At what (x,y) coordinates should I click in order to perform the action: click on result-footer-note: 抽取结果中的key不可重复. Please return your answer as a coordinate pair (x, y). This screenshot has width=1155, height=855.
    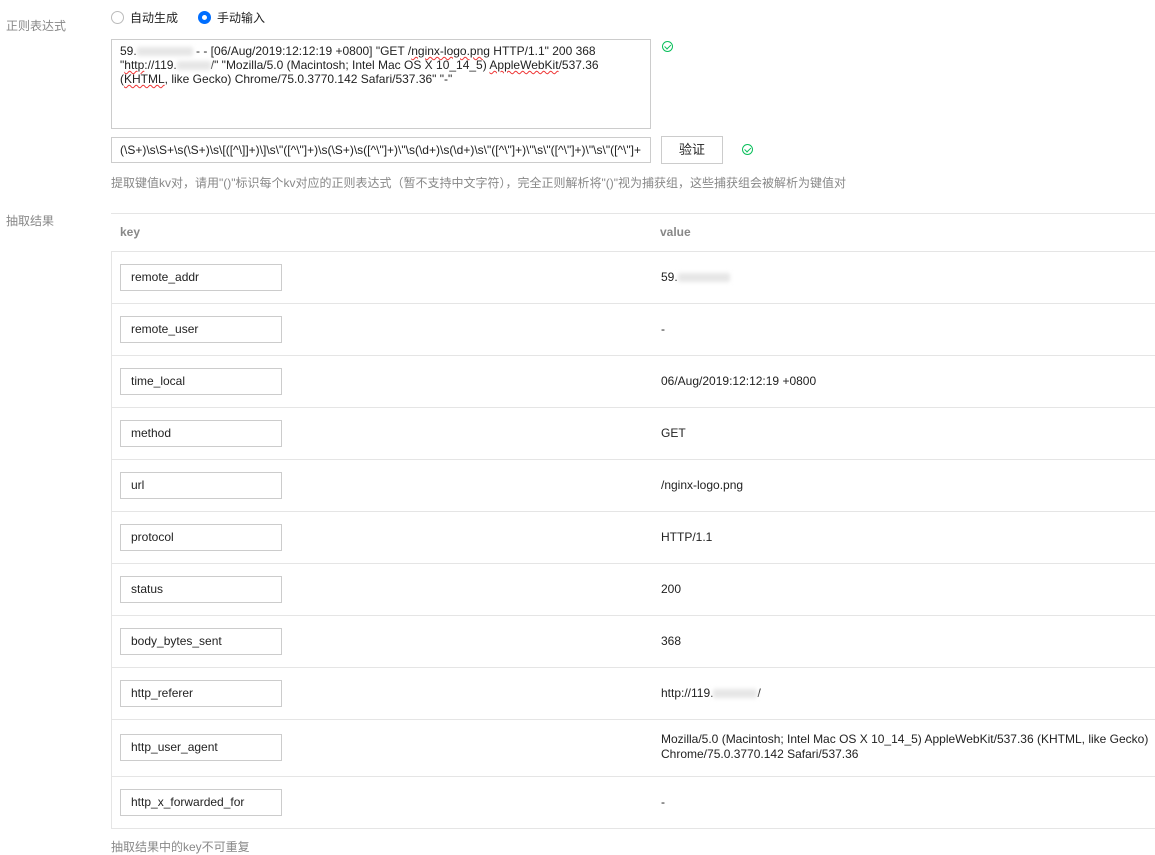
    Looking at the image, I should click on (180, 847).